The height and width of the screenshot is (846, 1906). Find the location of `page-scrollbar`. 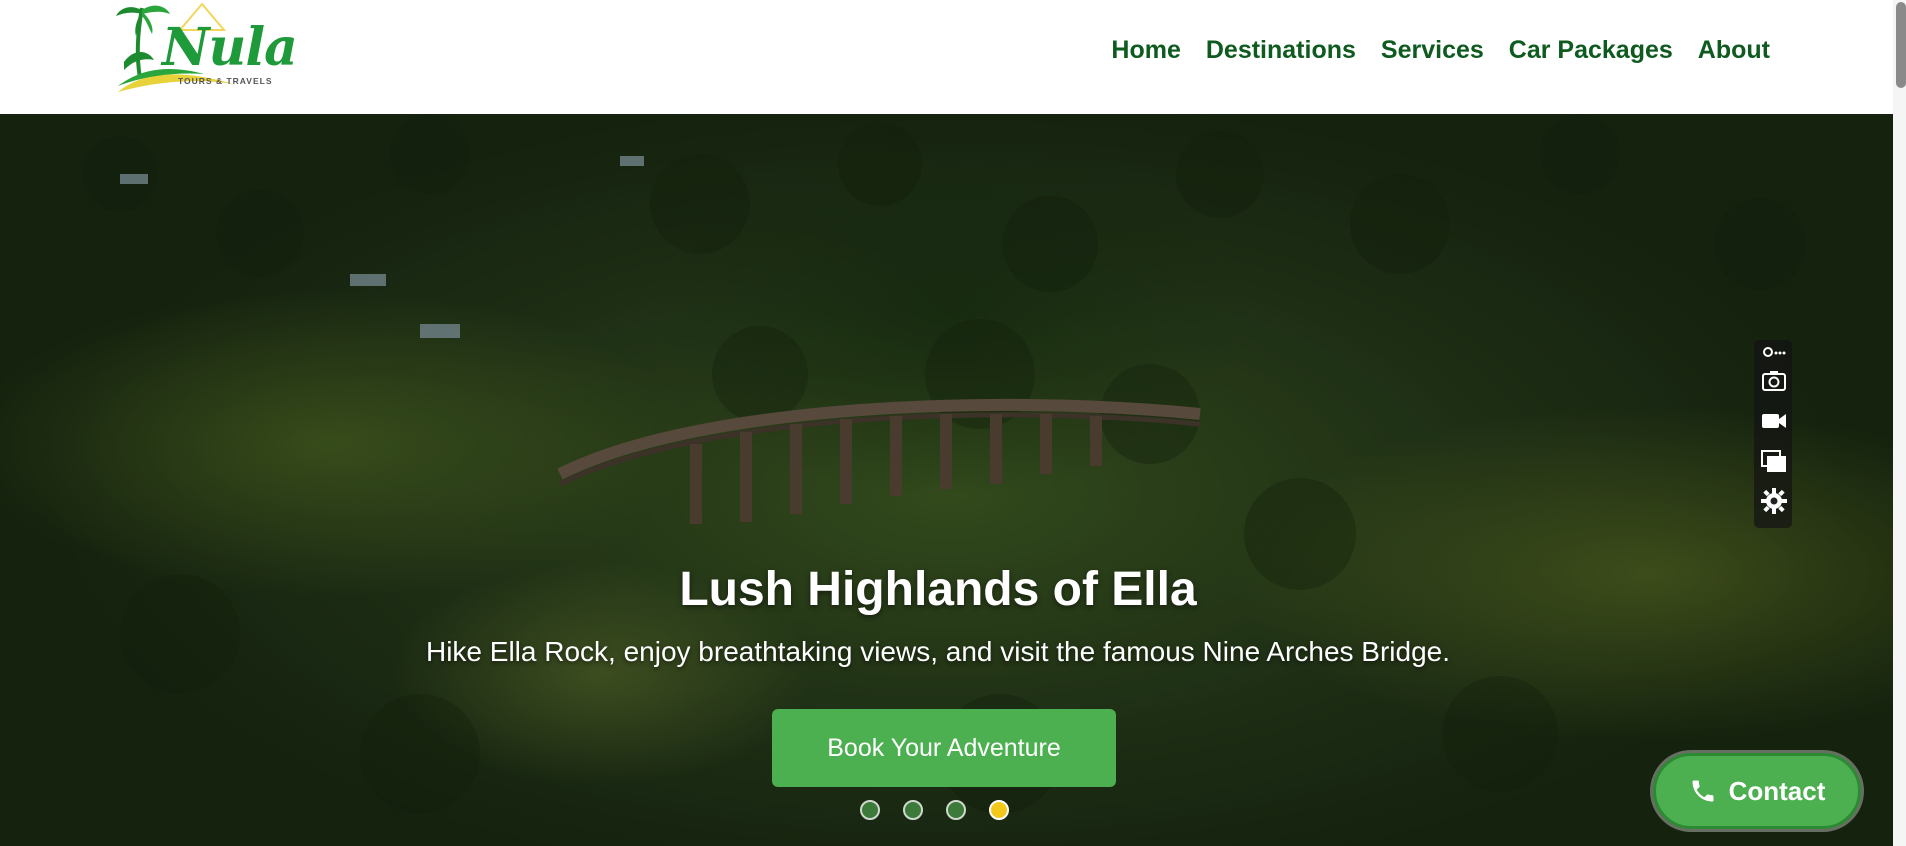

page-scrollbar is located at coordinates (1899, 423).